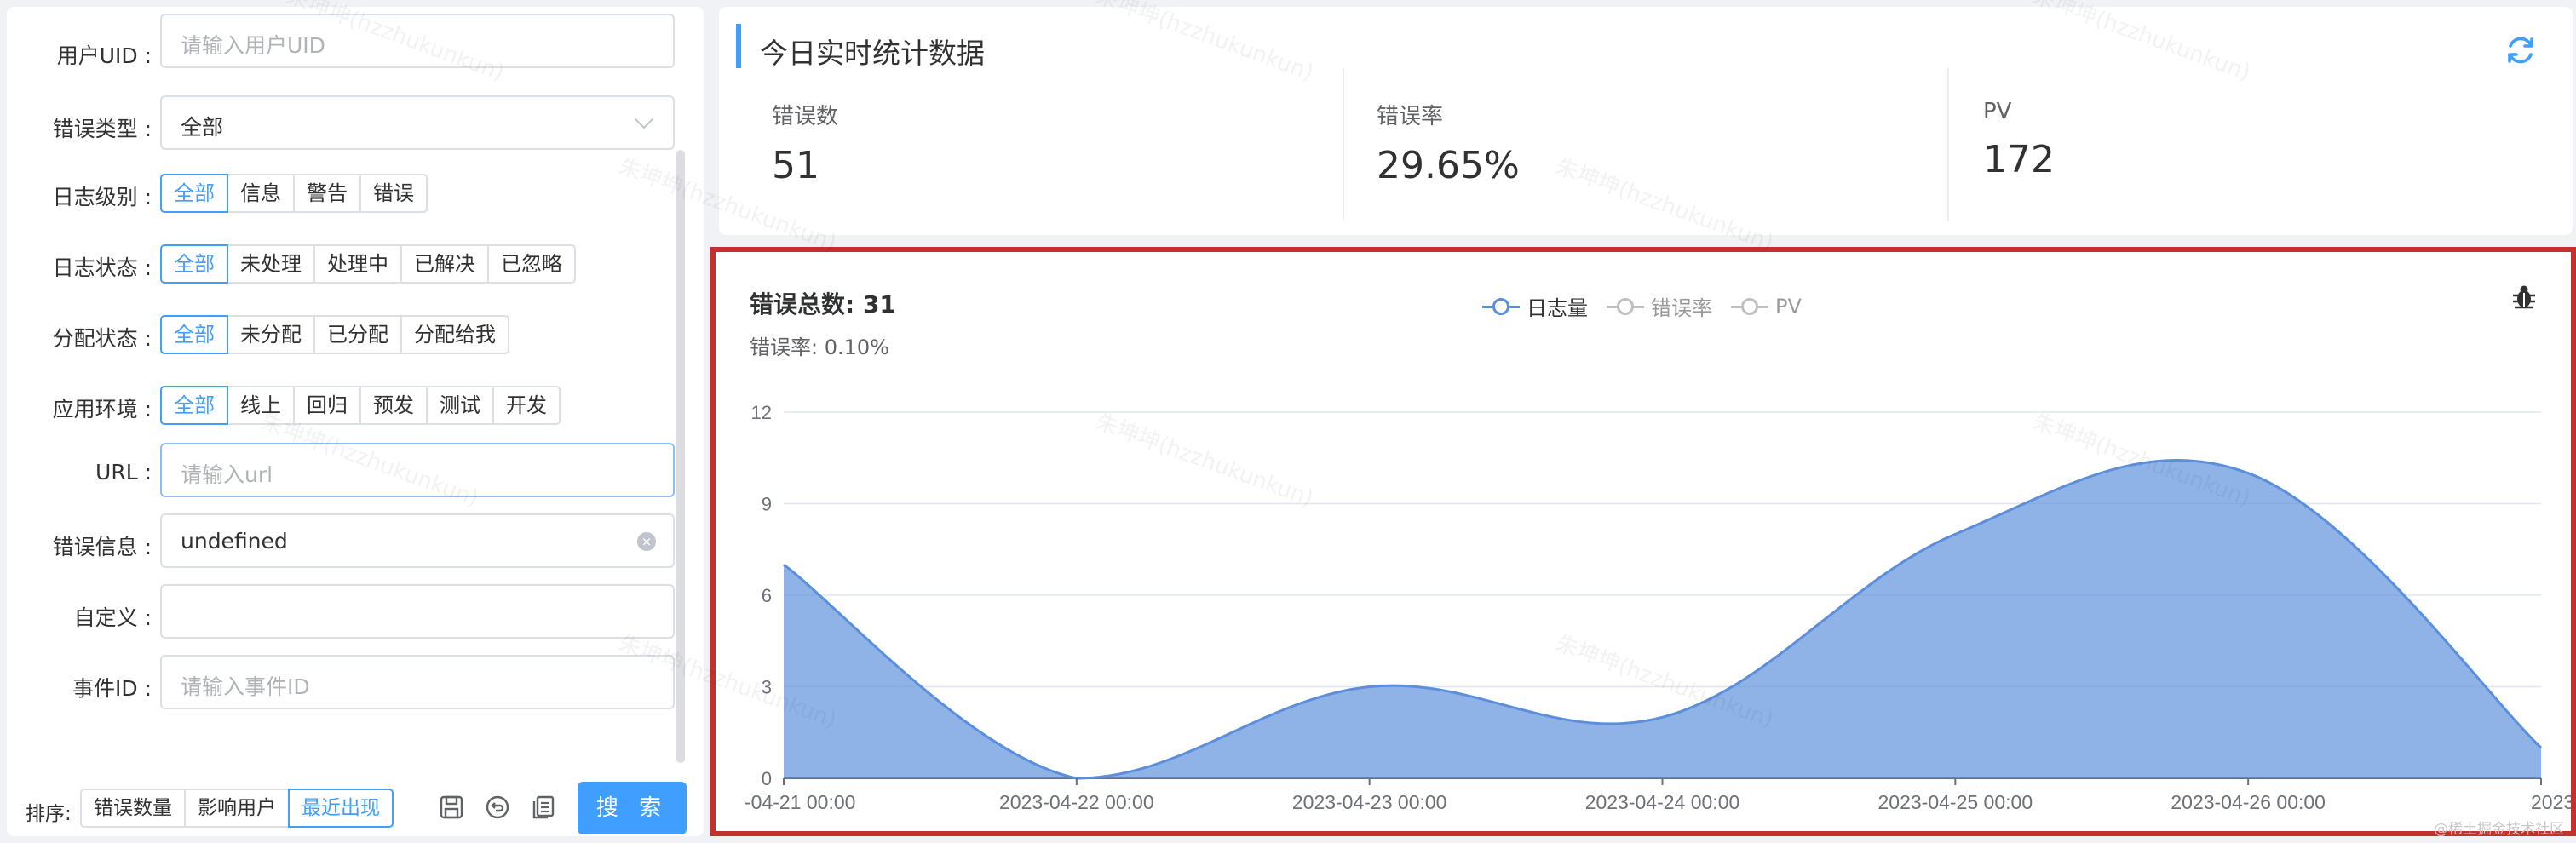 The width and height of the screenshot is (2576, 843). Describe the element at coordinates (102, 197) in the screenshot. I see `log-level-label: 日志级别 :` at that location.